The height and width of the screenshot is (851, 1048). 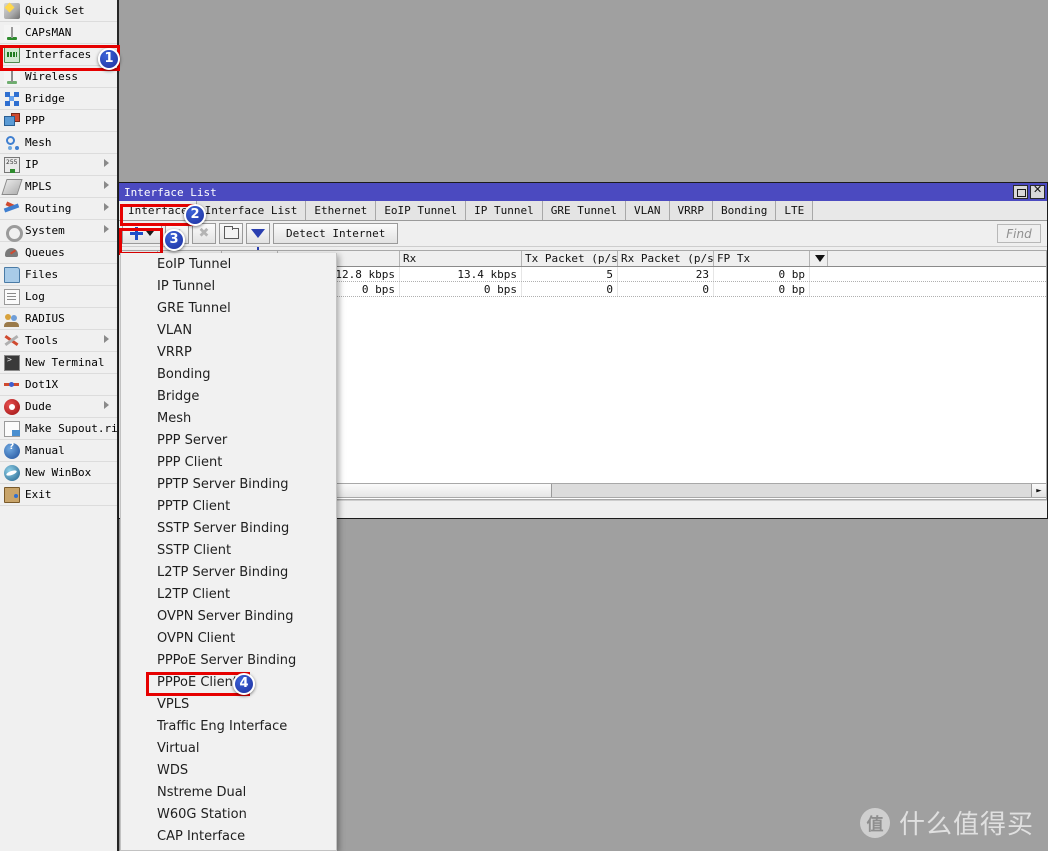 I want to click on menu-item-cap-interface: CAP Interface, so click(x=228, y=836).